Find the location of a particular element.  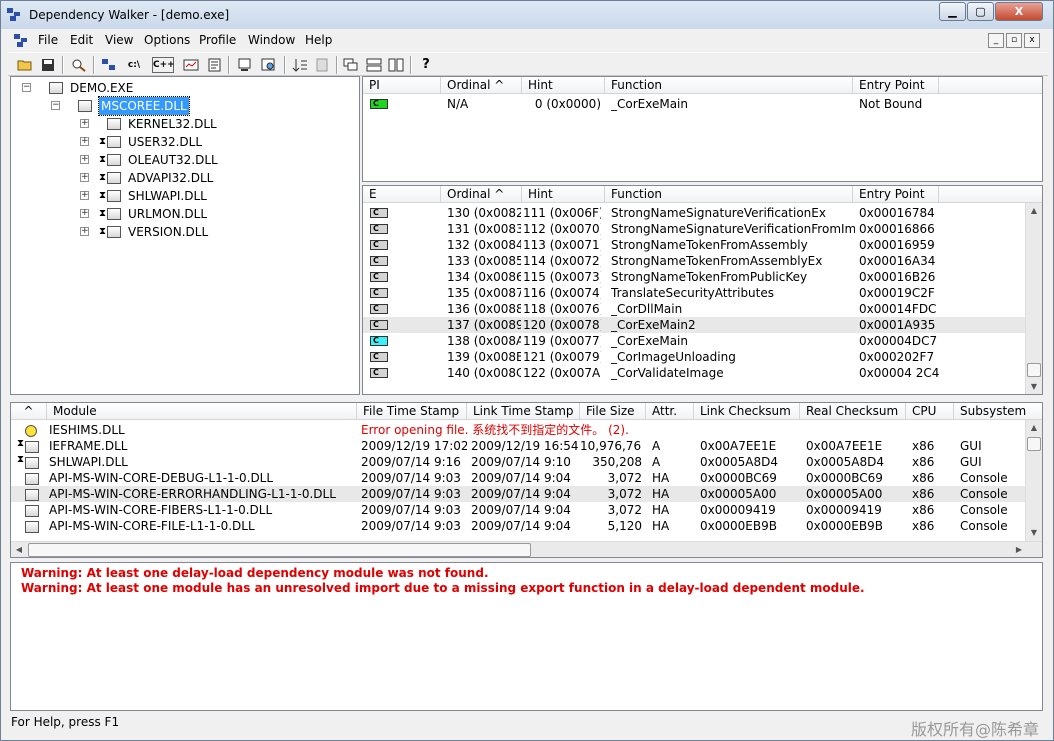

save-icon is located at coordinates (48, 65).